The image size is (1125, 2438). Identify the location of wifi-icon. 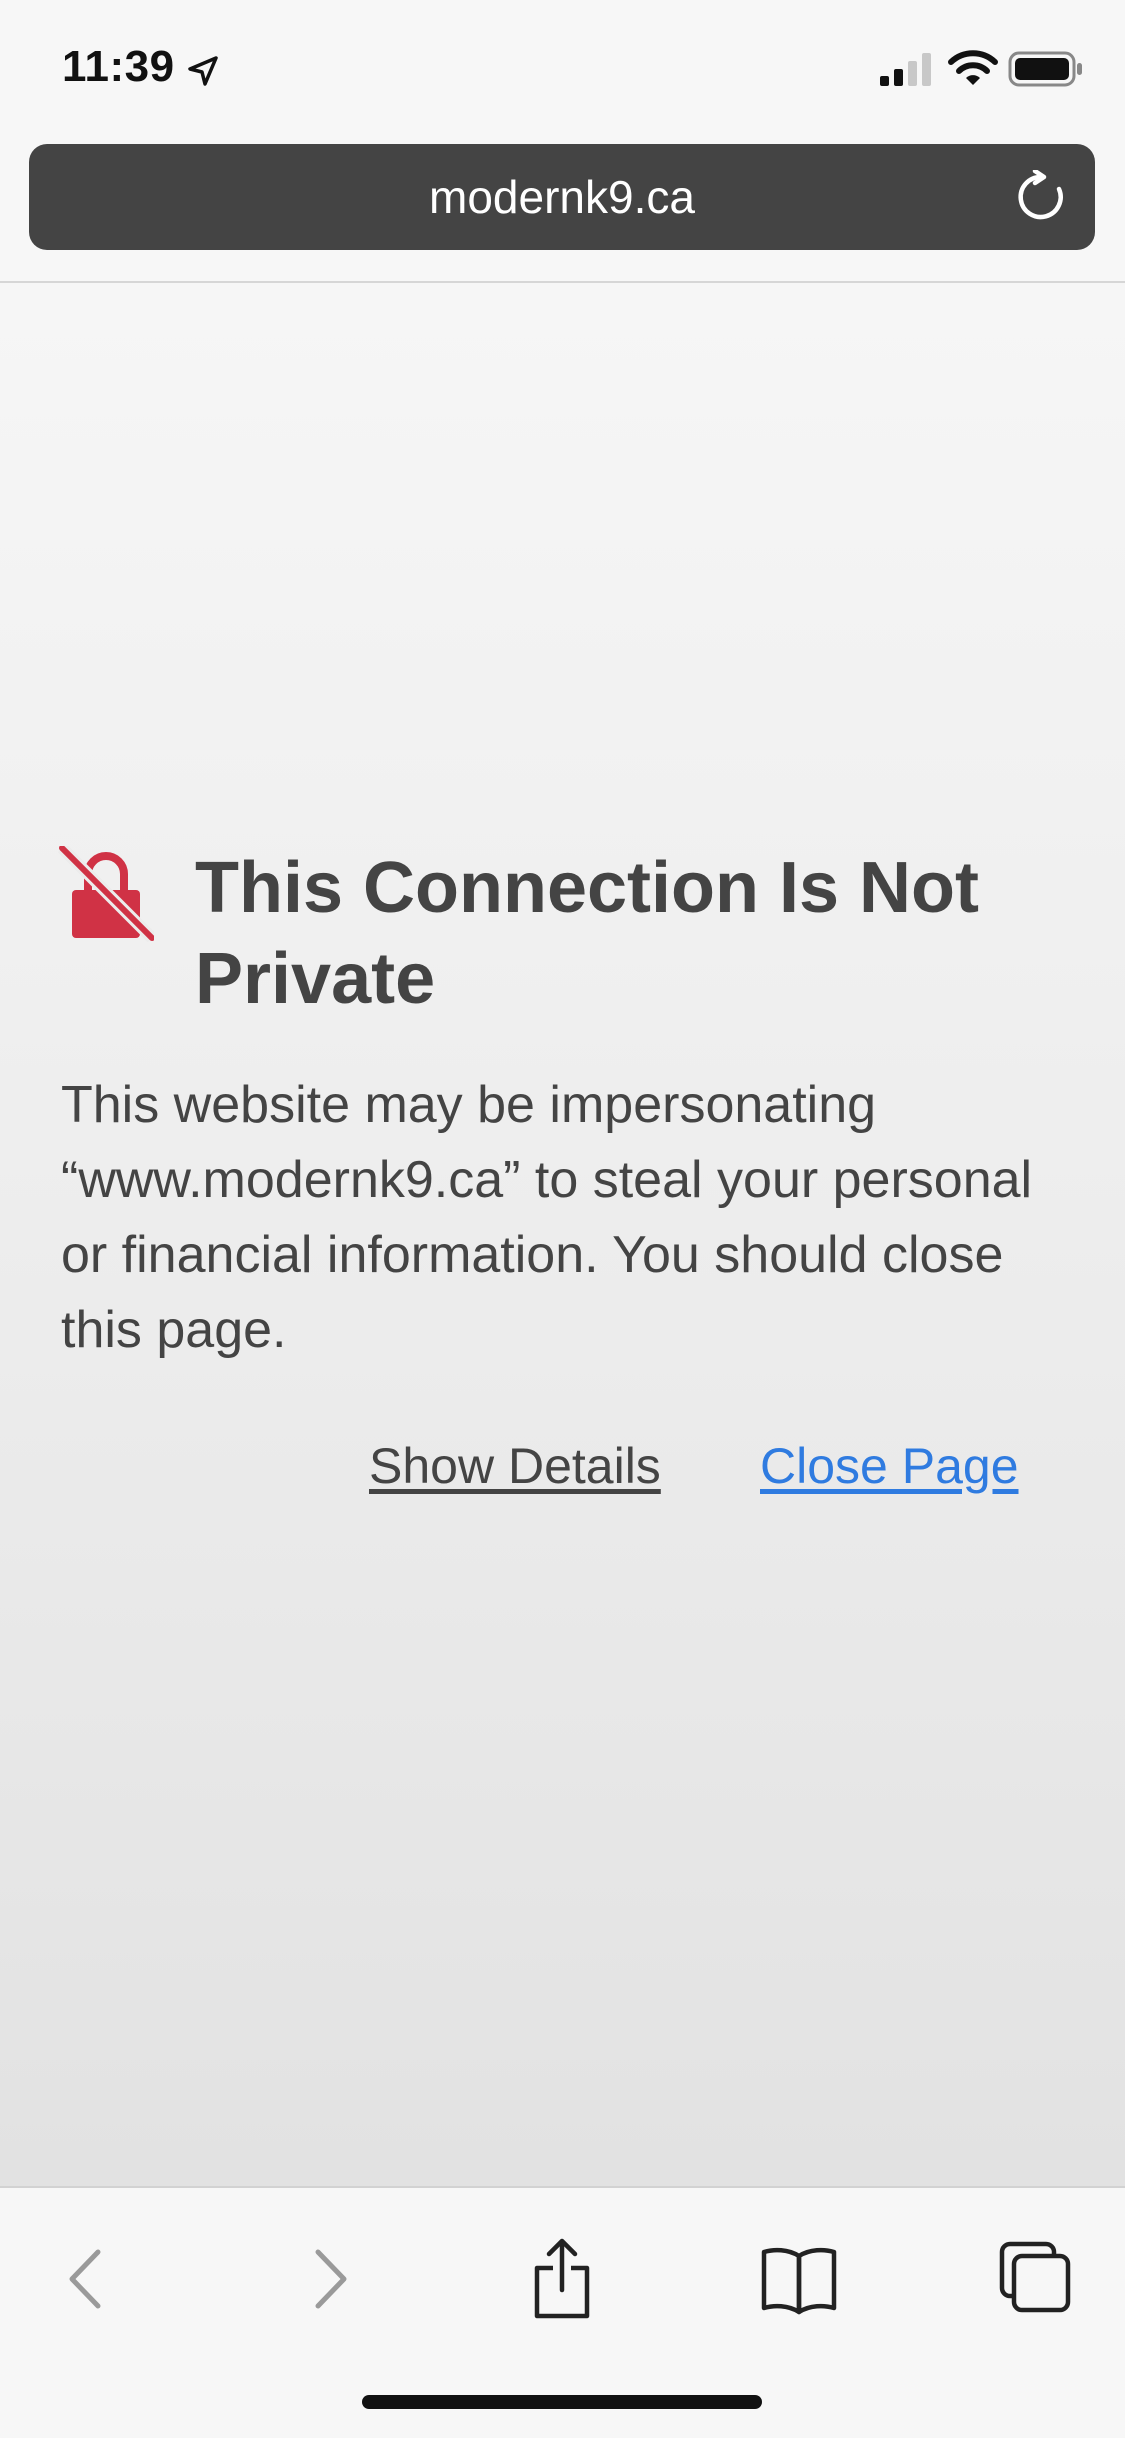
(973, 68).